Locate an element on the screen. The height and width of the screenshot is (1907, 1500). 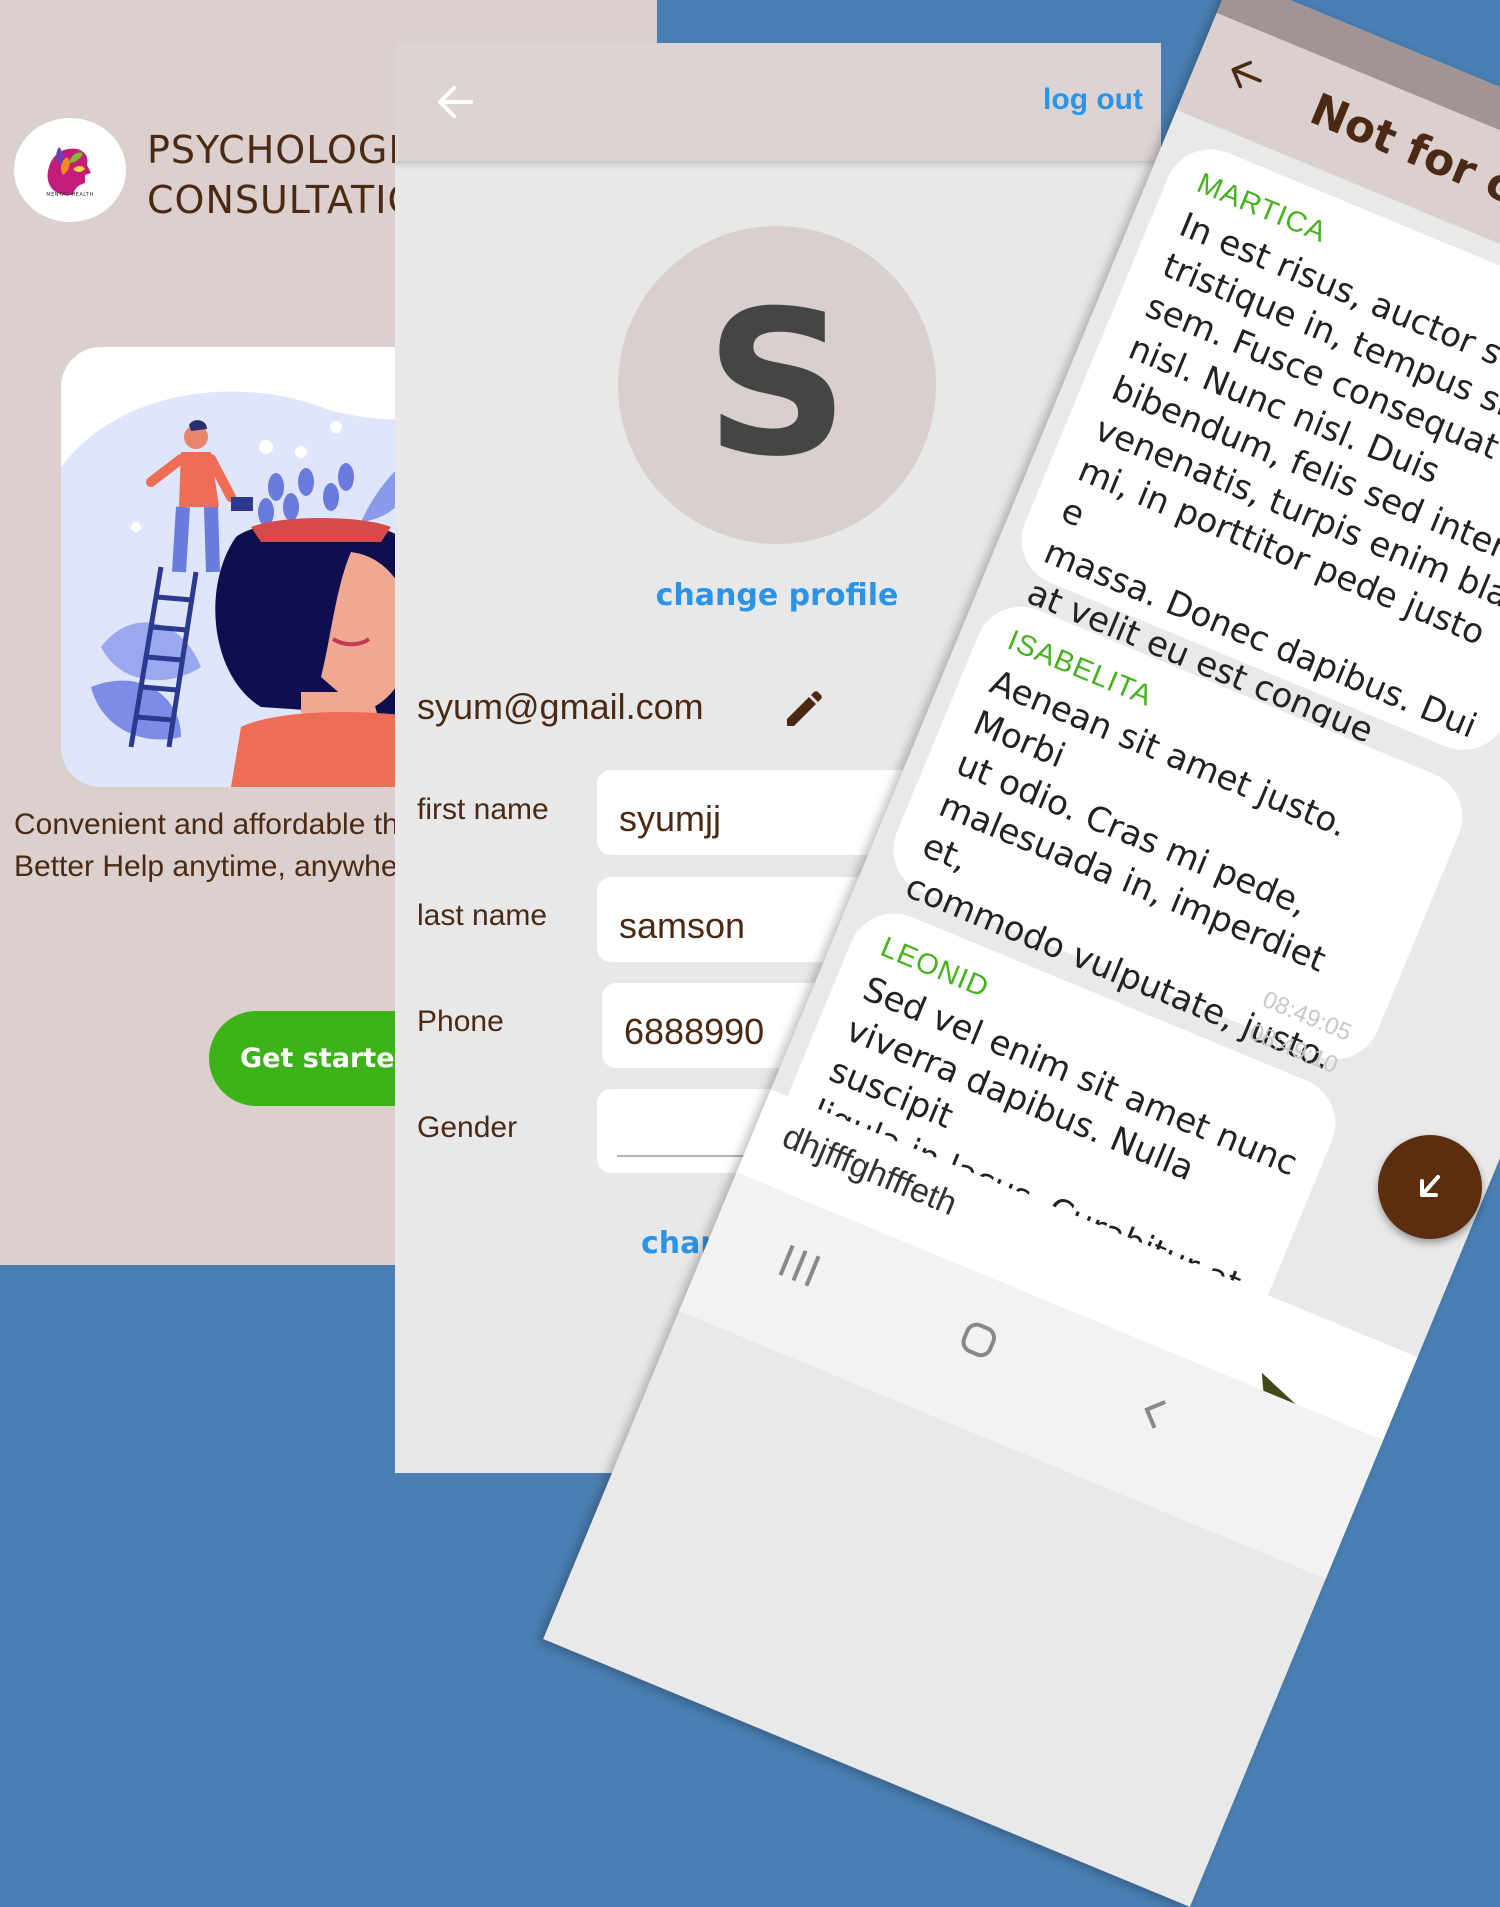
avatar-initial: S is located at coordinates (777, 384).